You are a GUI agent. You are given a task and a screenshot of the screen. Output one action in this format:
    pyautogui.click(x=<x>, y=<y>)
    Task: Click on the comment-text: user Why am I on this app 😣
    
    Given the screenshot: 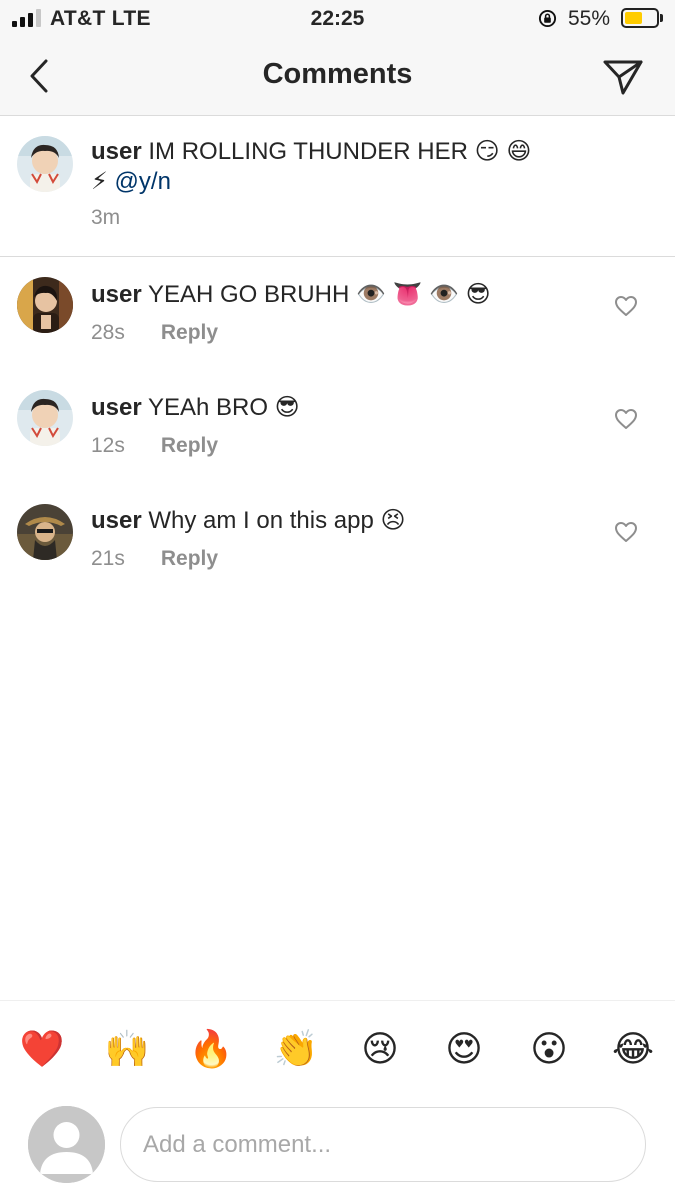 What is the action you would take?
    pyautogui.click(x=346, y=521)
    